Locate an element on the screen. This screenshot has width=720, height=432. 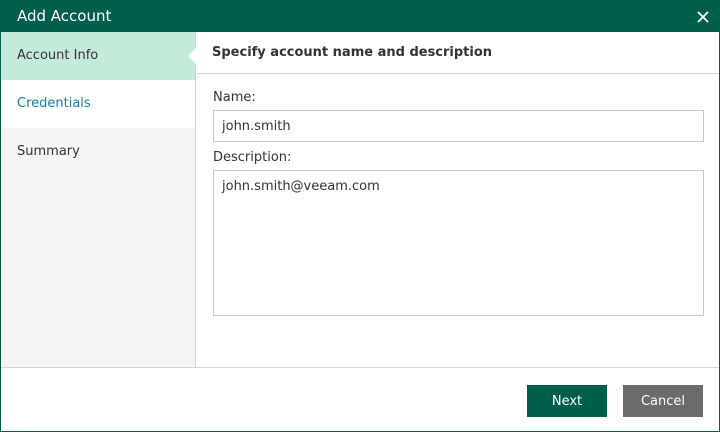
step-label: Account Info is located at coordinates (58, 55).